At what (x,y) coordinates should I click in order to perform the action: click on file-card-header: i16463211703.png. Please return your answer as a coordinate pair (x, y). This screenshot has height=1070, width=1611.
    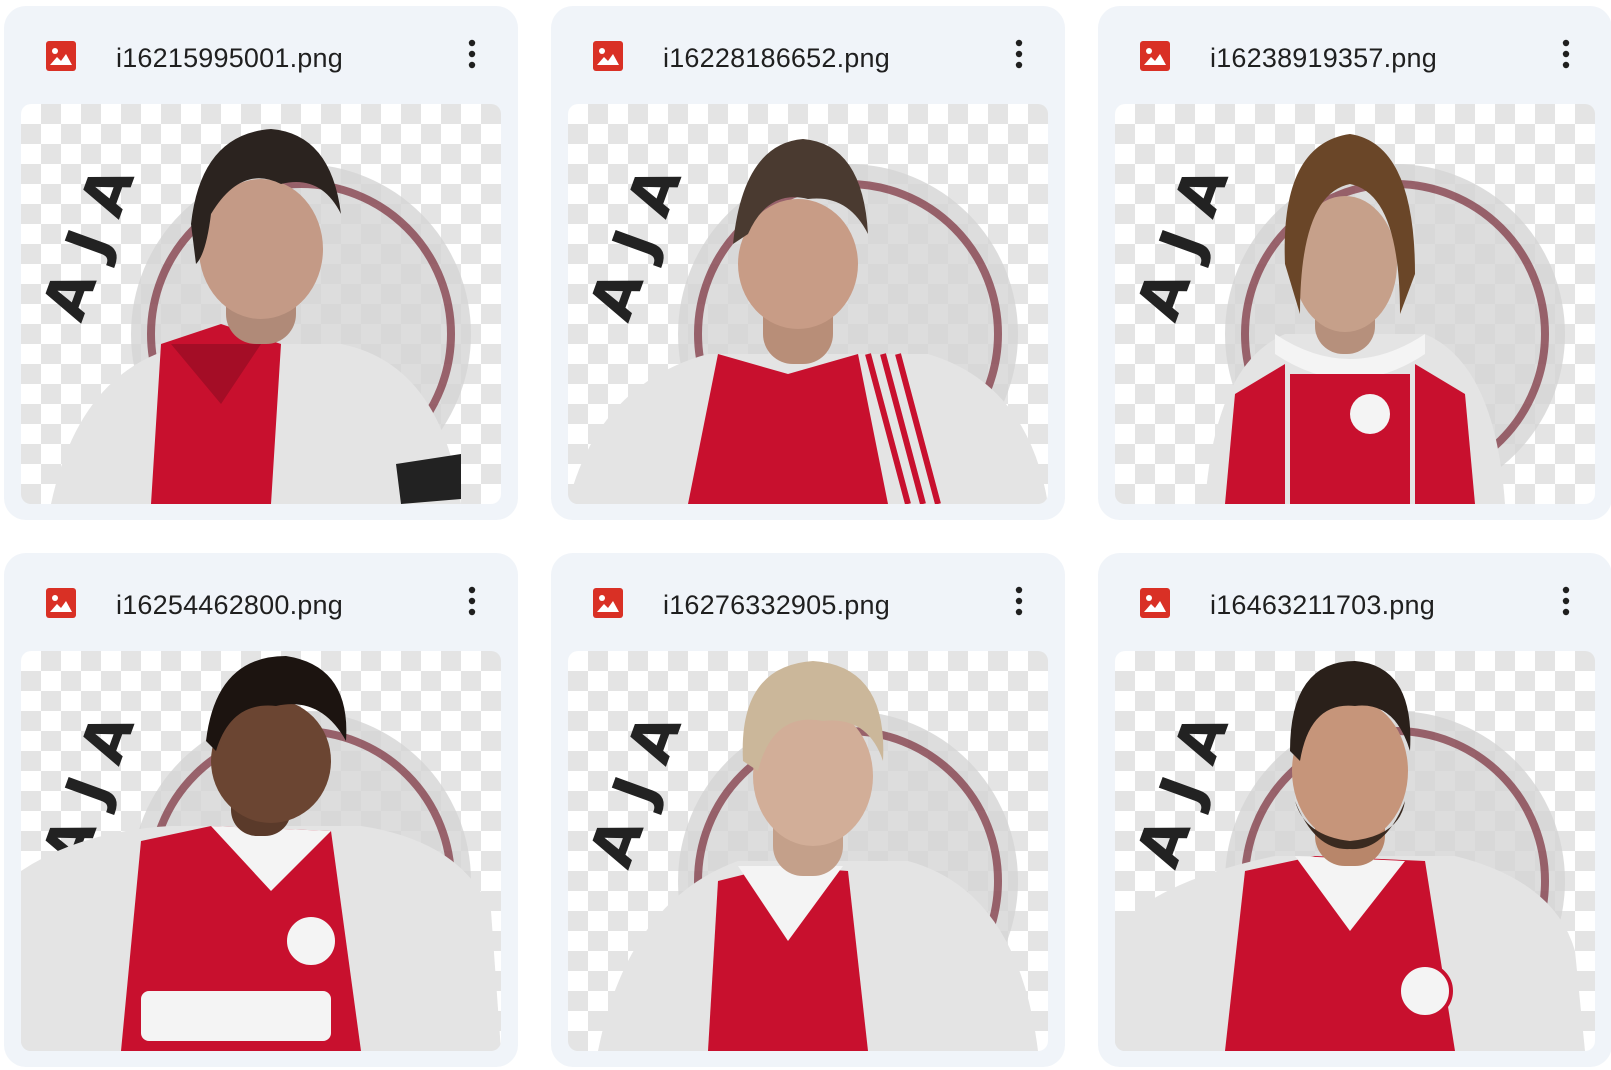
    Looking at the image, I should click on (1354, 601).